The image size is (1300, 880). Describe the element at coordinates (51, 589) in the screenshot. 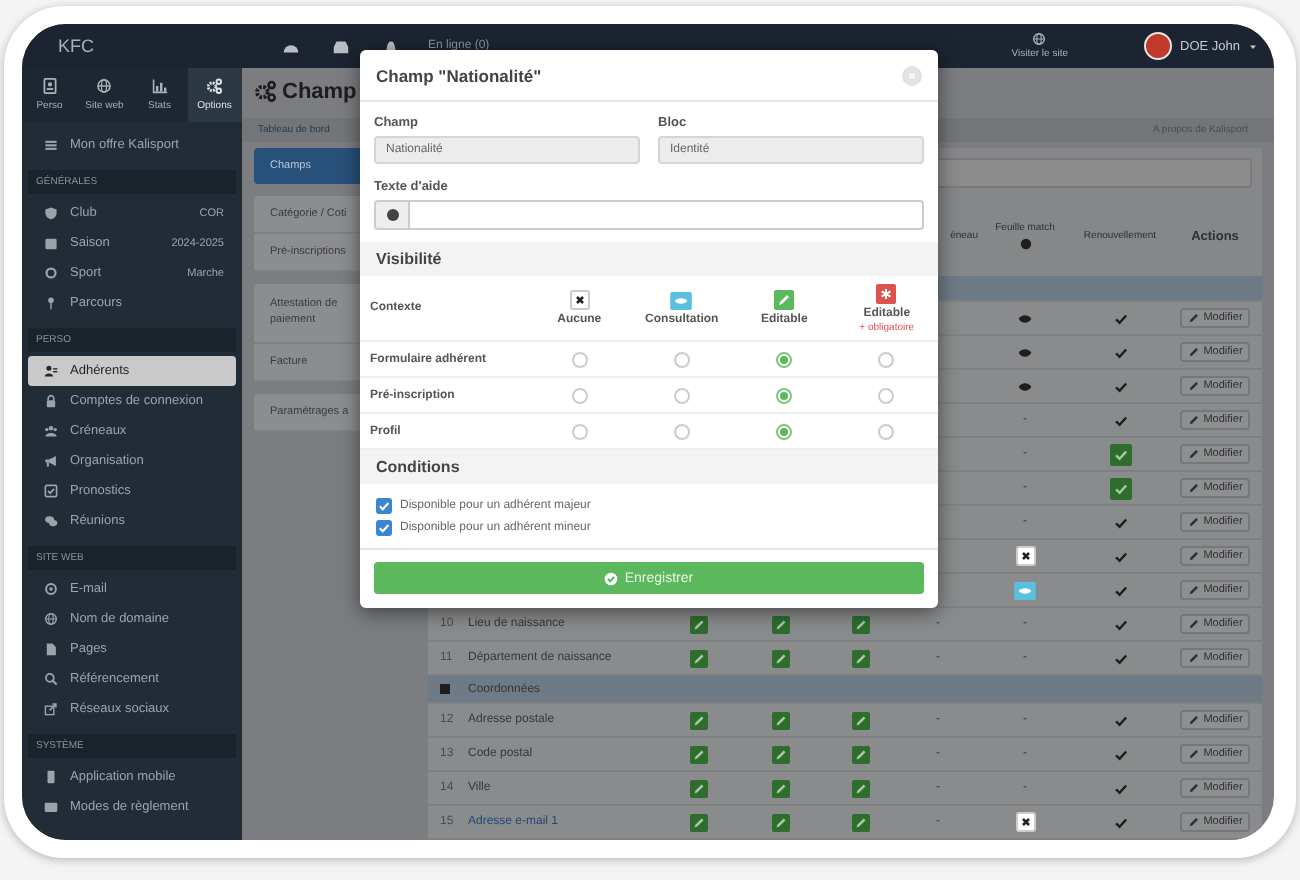

I see `at-sign-icon` at that location.